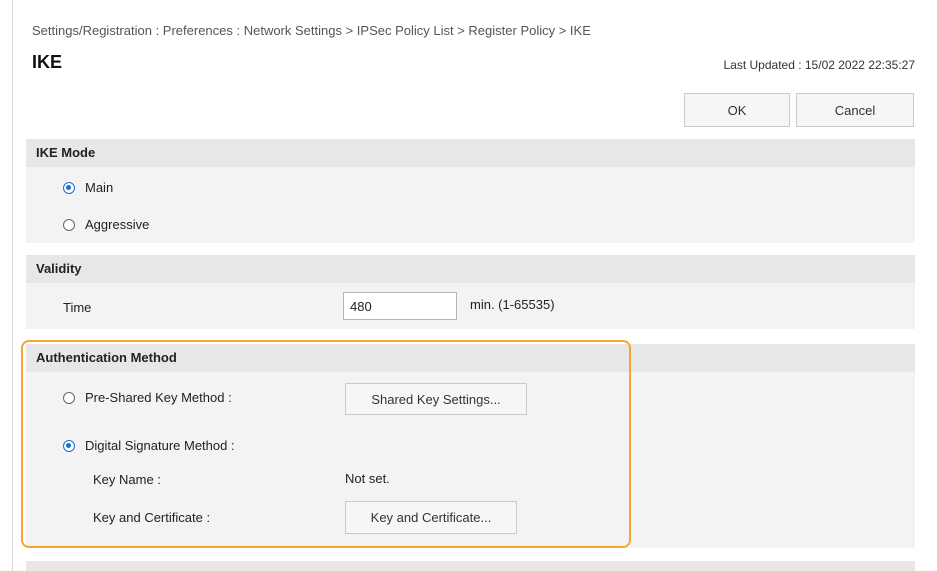 This screenshot has height=571, width=937. What do you see at coordinates (69, 187) in the screenshot?
I see `radio-main-button` at bounding box center [69, 187].